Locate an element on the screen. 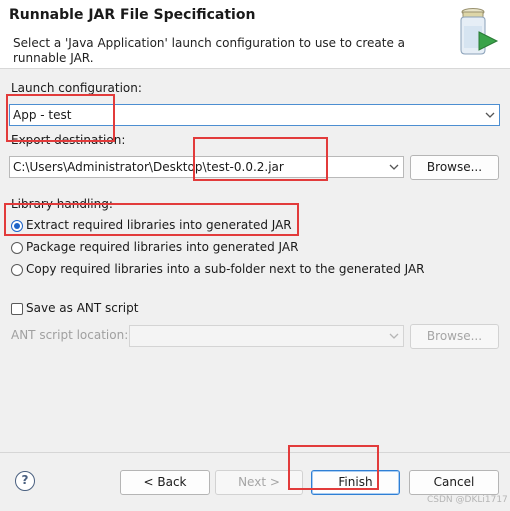 This screenshot has width=510, height=511. watermark: CSDN @DKLi1717 is located at coordinates (467, 500).